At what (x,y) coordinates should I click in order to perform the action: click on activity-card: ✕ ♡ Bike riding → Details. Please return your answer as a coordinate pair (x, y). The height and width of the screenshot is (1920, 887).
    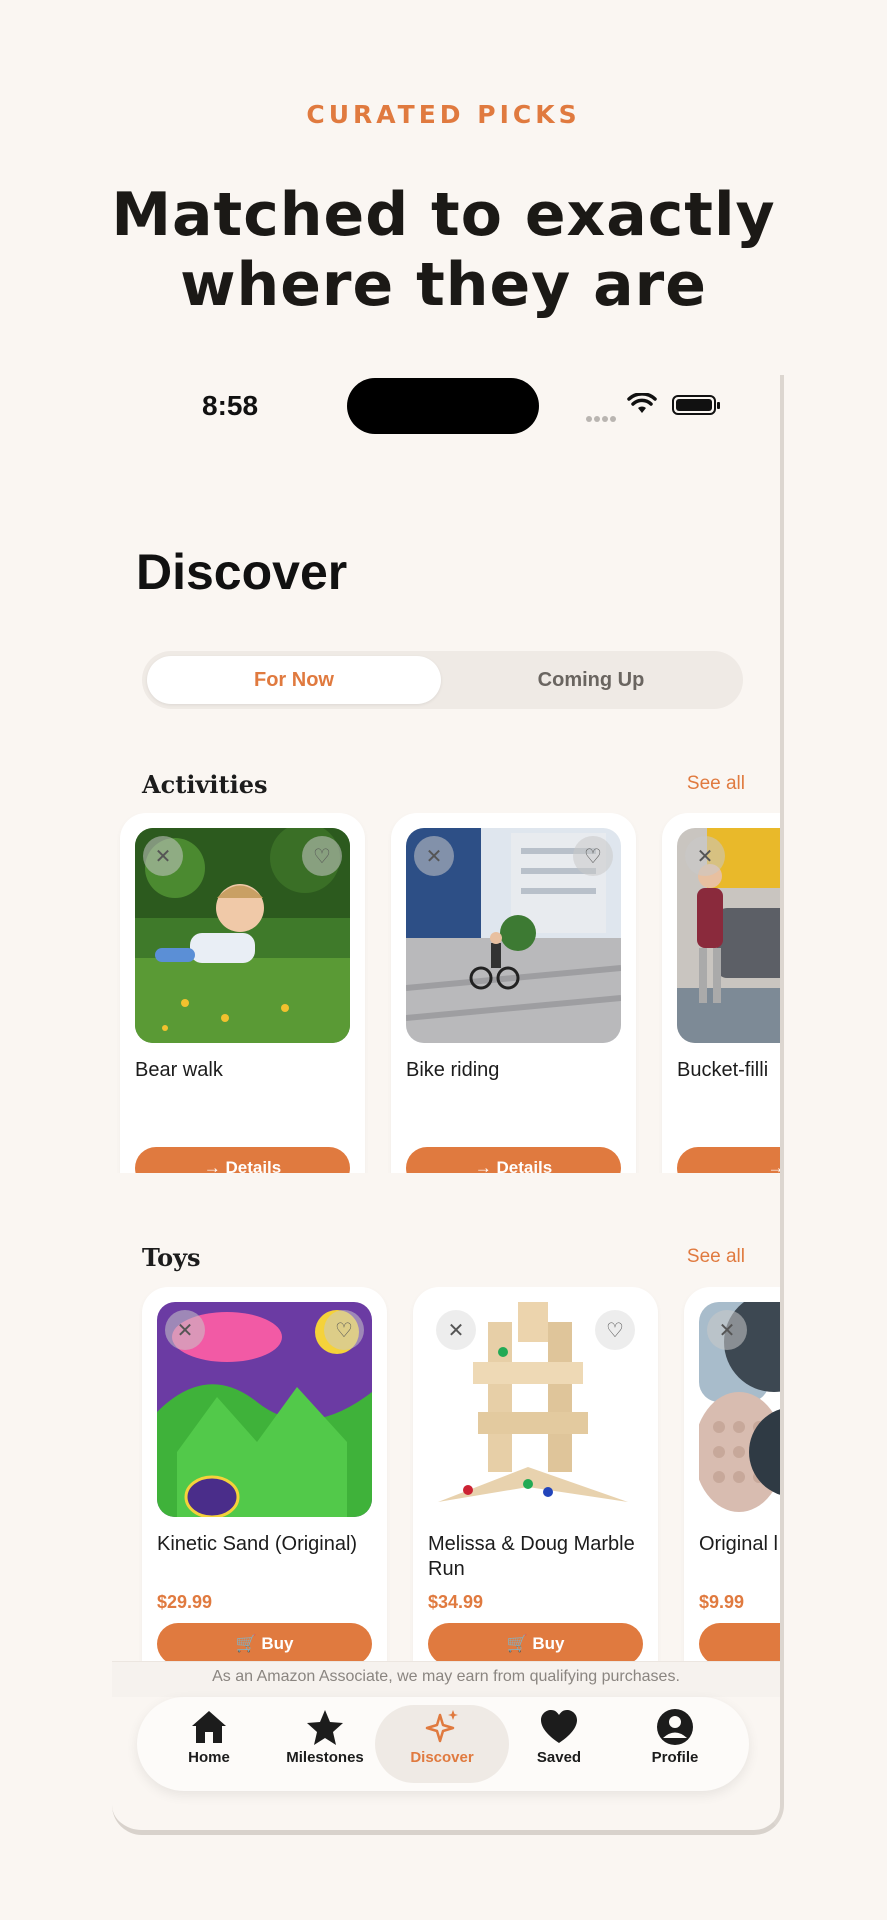
    Looking at the image, I should click on (513, 993).